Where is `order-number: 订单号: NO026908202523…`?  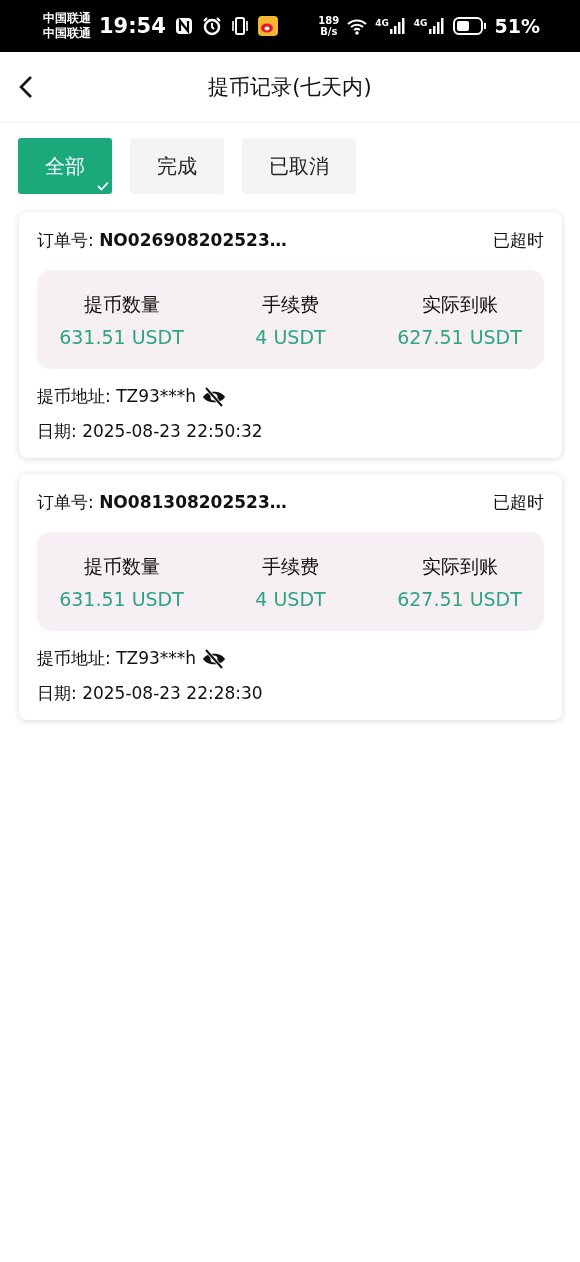 order-number: 订单号: NO026908202523… is located at coordinates (162, 240).